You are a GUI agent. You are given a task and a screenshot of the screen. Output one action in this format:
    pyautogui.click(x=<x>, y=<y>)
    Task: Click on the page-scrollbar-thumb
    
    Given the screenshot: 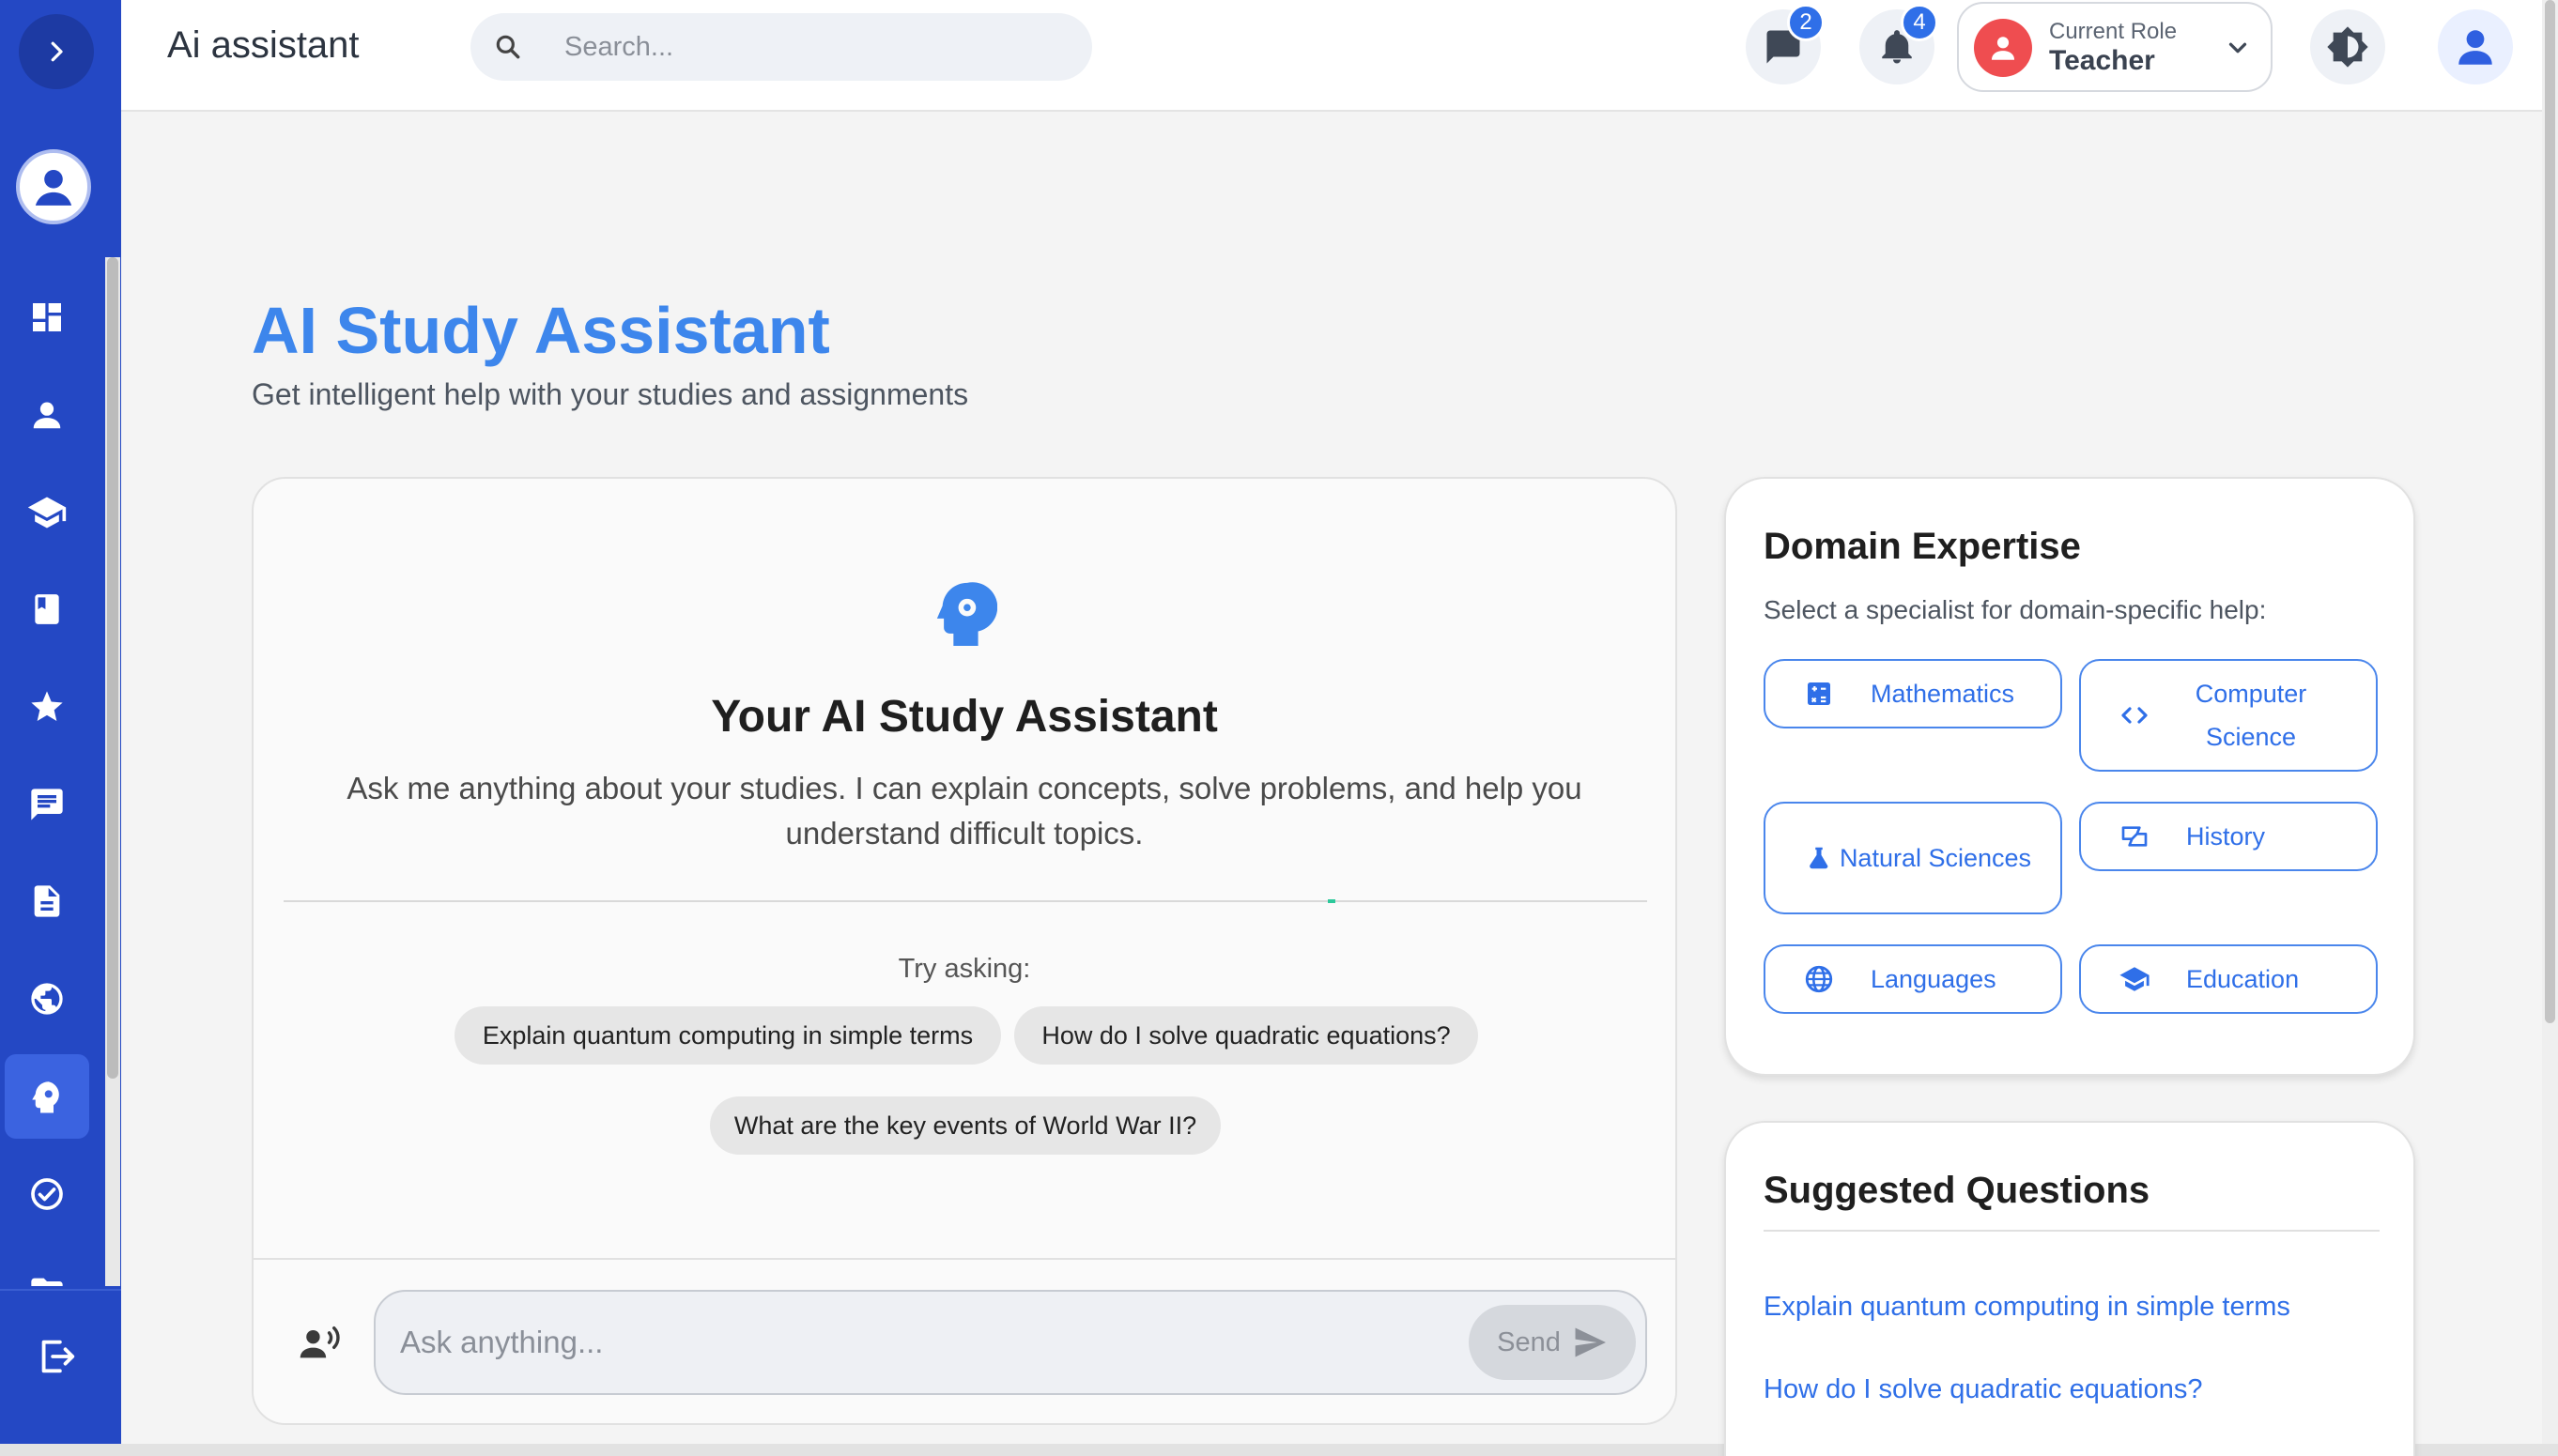 What is the action you would take?
    pyautogui.click(x=2550, y=511)
    